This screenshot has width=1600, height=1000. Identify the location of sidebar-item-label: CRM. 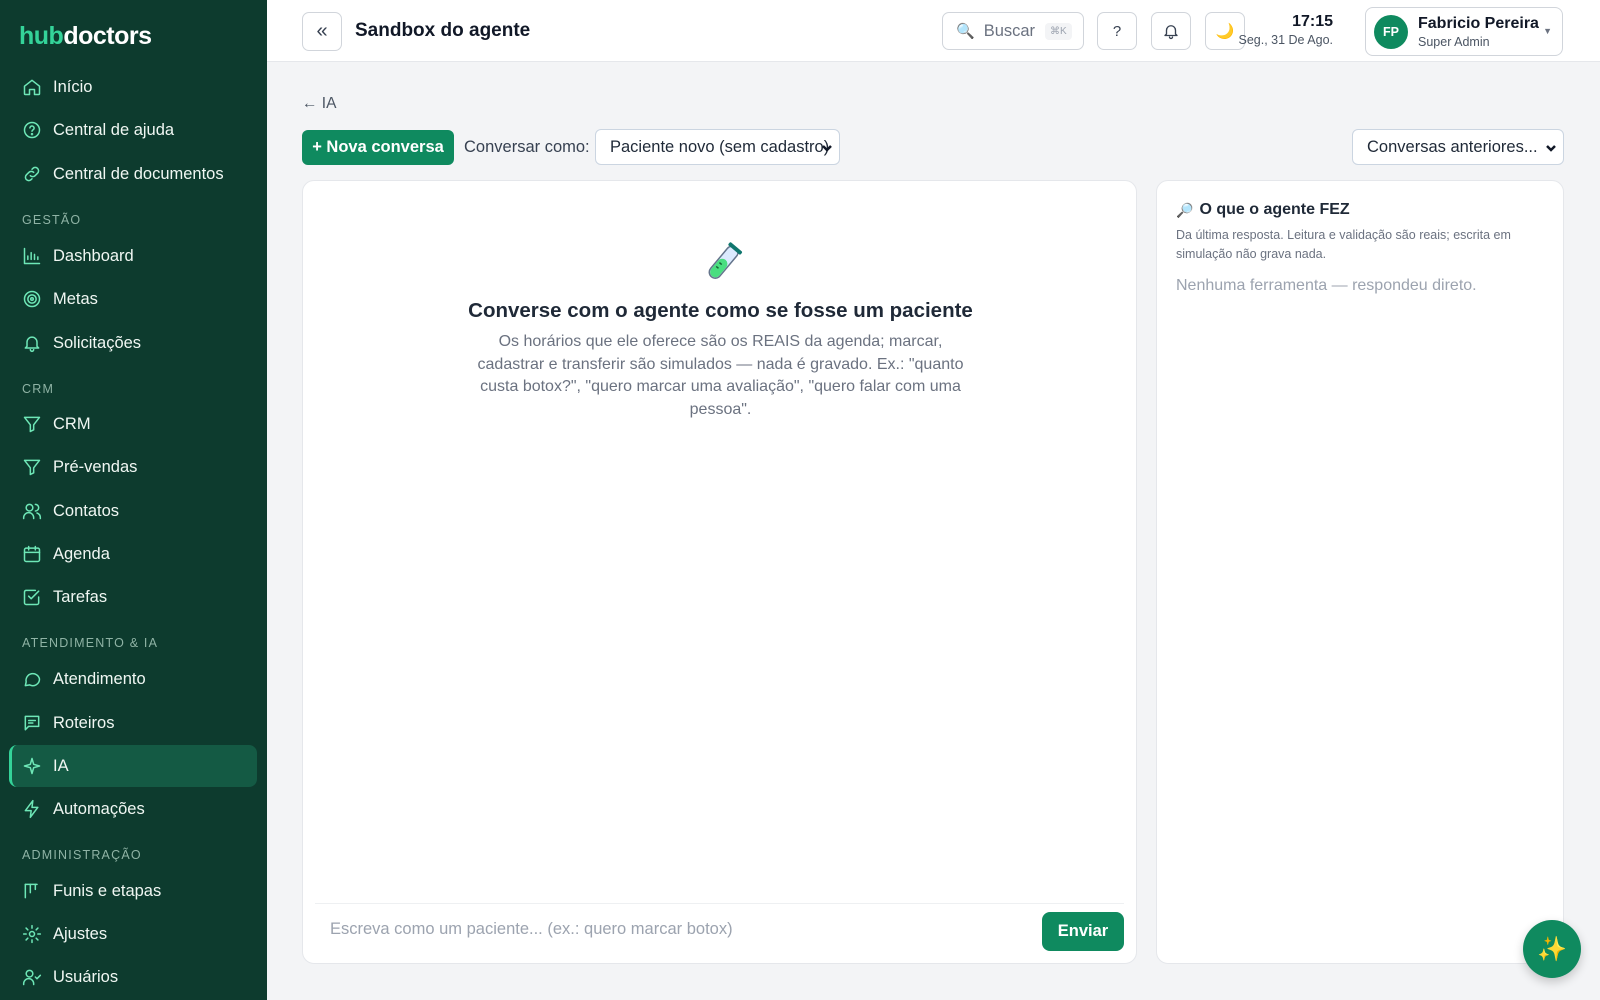
(72, 423).